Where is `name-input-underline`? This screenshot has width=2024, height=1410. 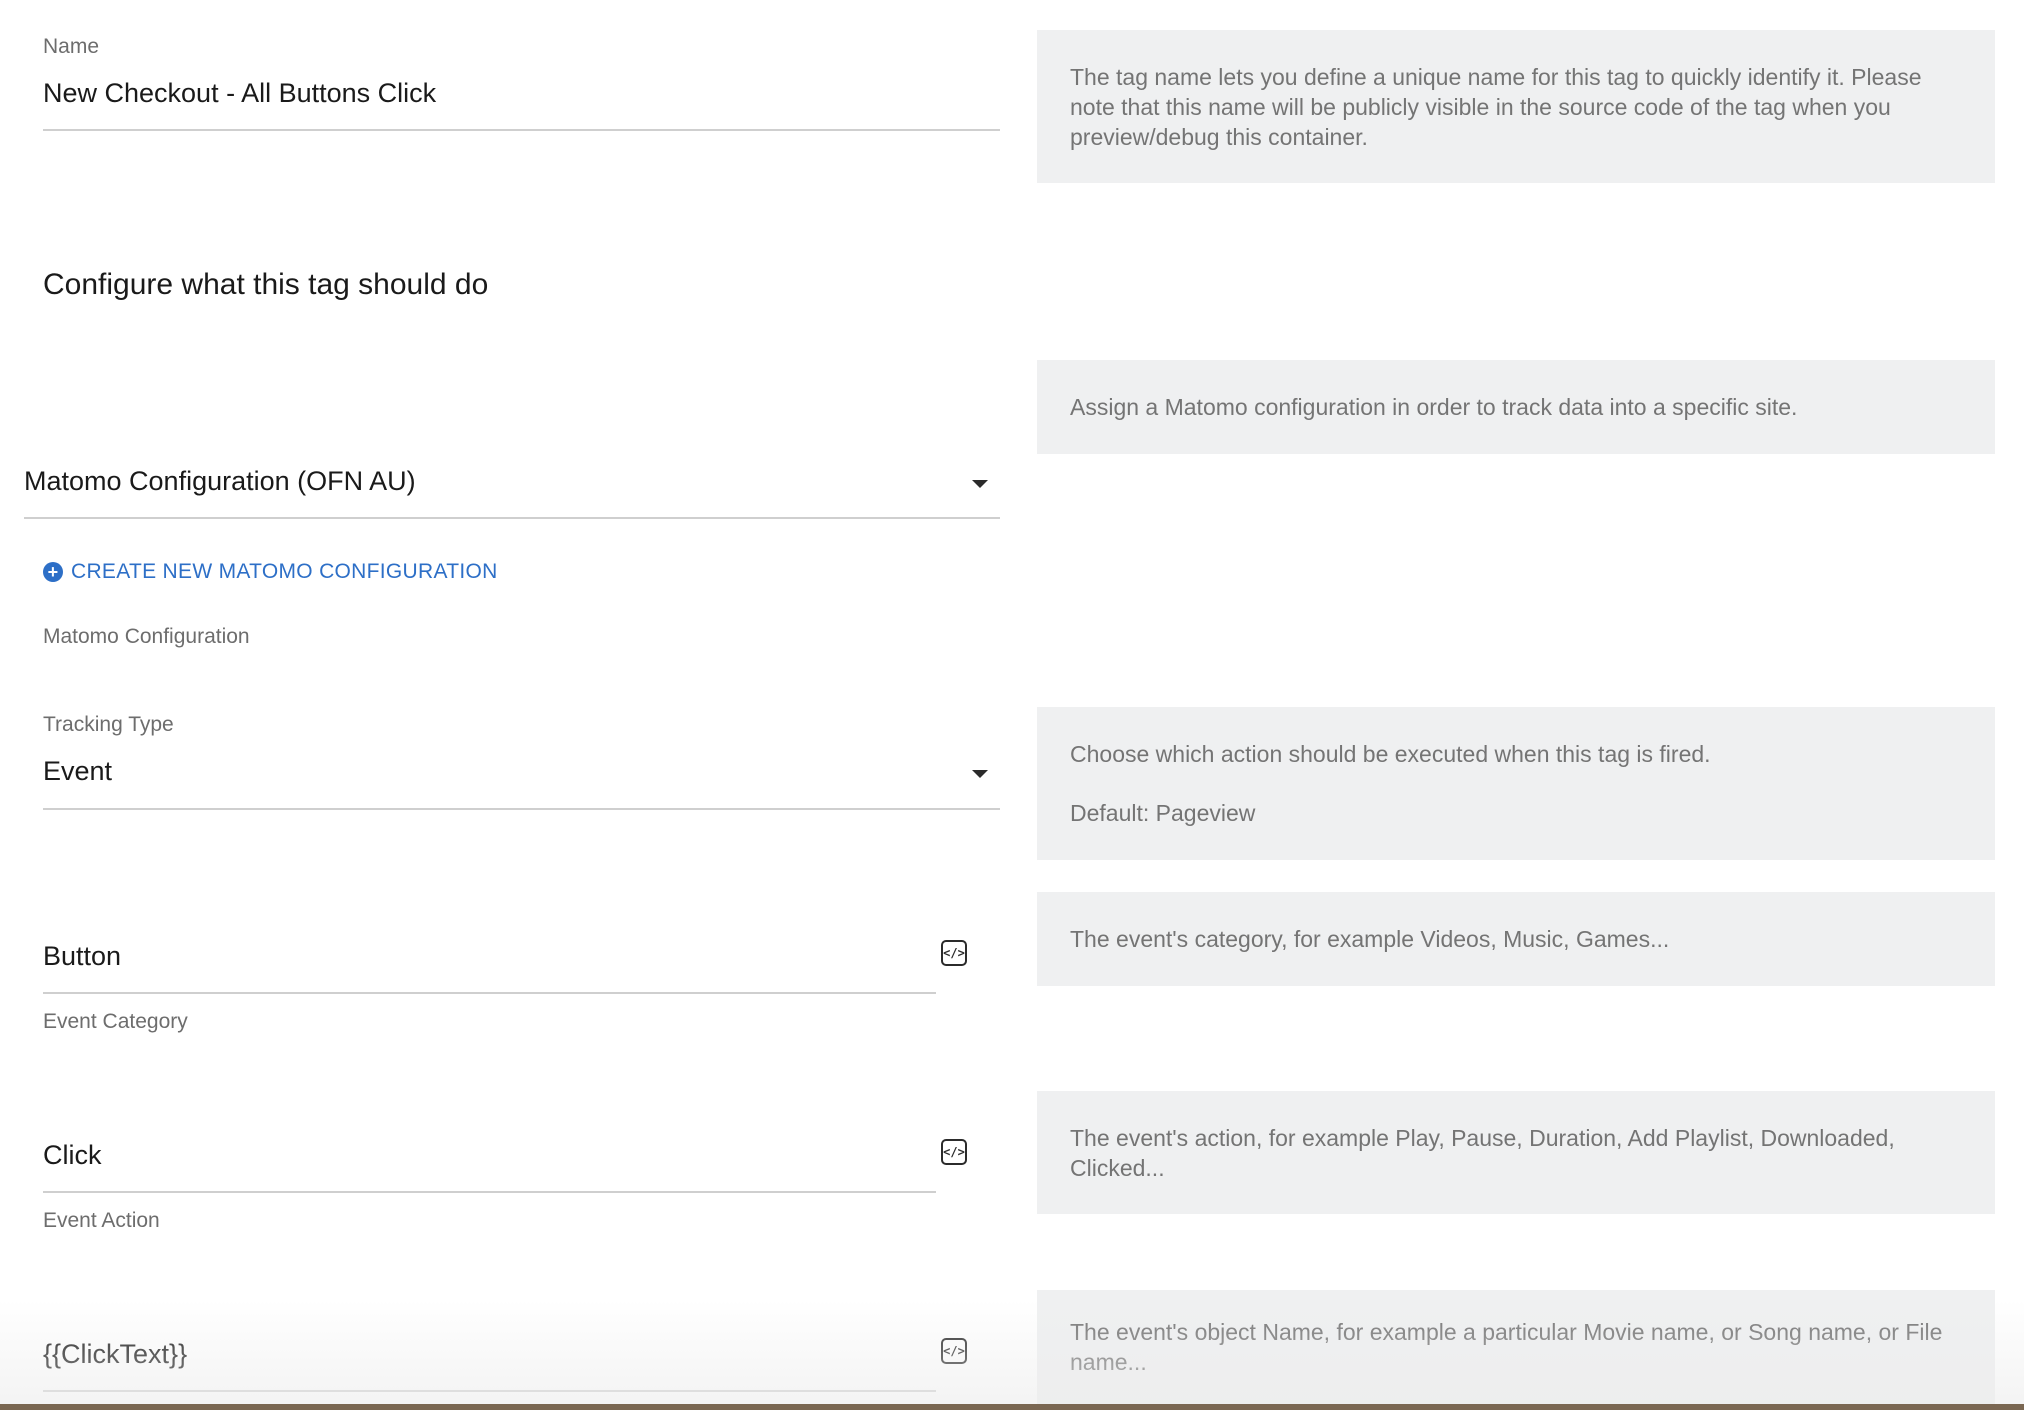 name-input-underline is located at coordinates (521, 130).